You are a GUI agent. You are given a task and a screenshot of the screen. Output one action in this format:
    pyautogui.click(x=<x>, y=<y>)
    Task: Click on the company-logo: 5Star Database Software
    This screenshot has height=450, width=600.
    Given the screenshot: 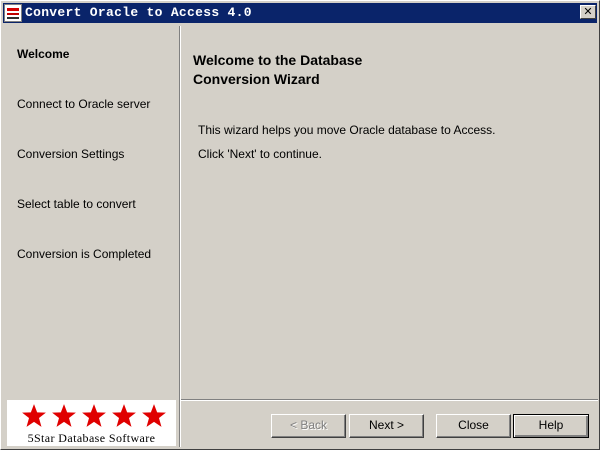 What is the action you would take?
    pyautogui.click(x=91, y=423)
    